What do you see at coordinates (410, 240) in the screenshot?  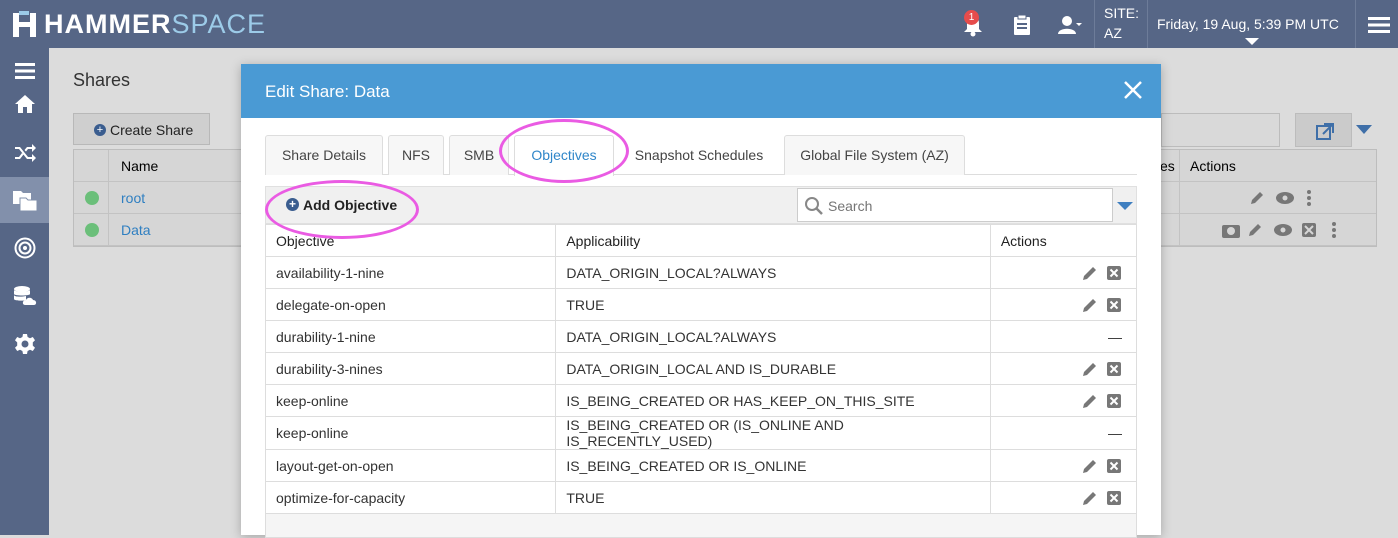 I see `column-header-objective: Objective` at bounding box center [410, 240].